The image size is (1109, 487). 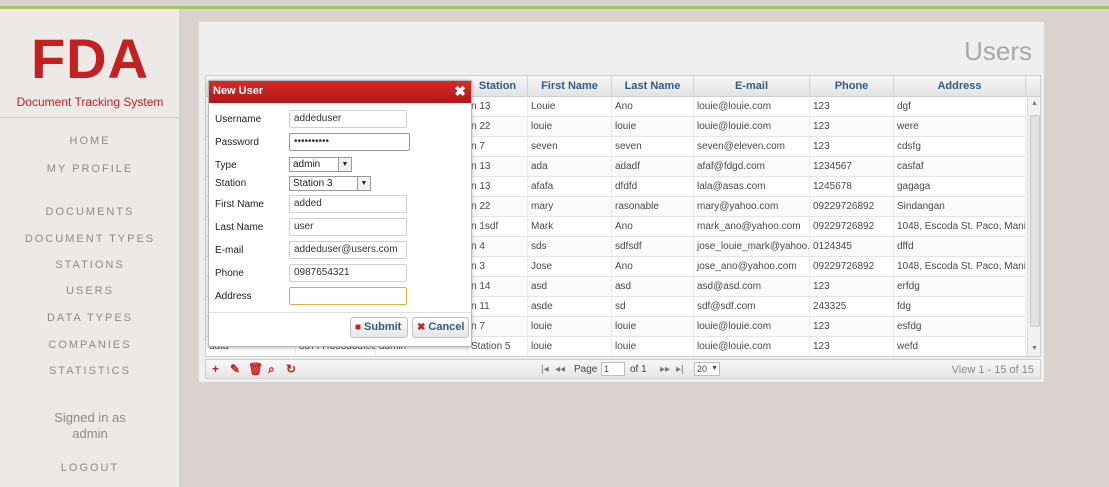 What do you see at coordinates (852, 167) in the screenshot?
I see `row-cell-phone: 1234567` at bounding box center [852, 167].